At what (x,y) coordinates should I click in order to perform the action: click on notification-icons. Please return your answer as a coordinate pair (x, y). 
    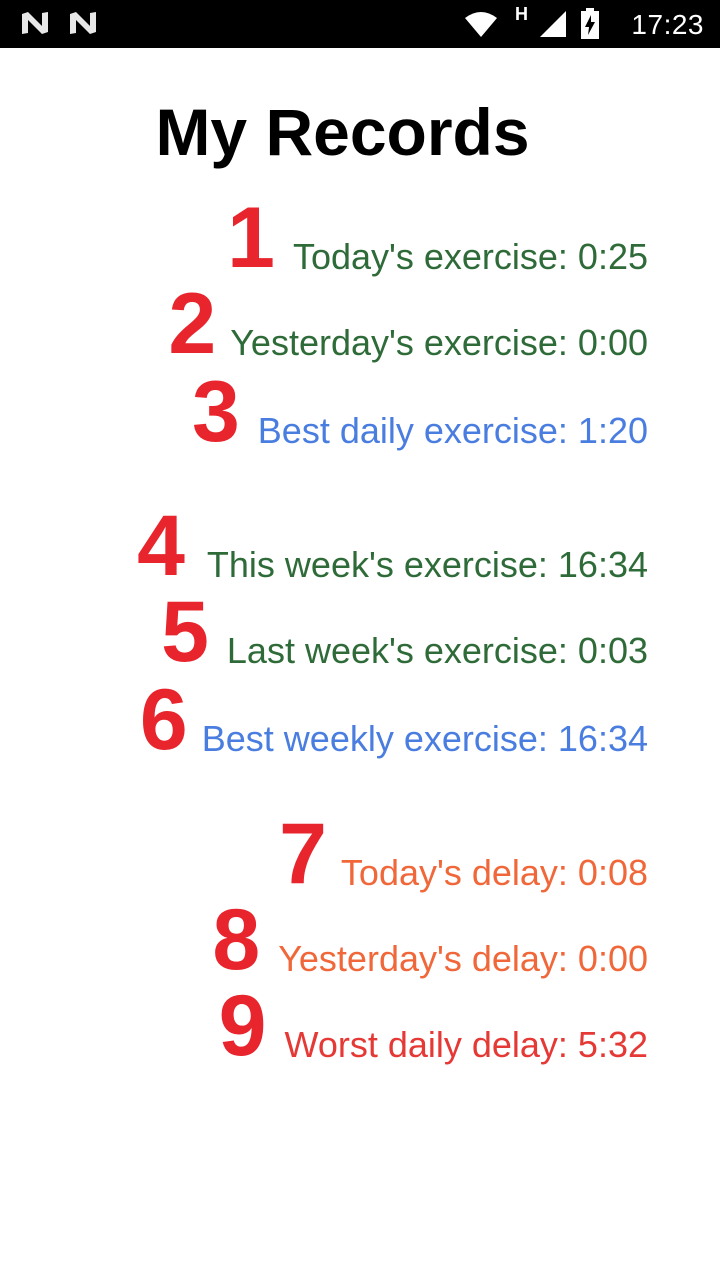
    Looking at the image, I should click on (66, 25).